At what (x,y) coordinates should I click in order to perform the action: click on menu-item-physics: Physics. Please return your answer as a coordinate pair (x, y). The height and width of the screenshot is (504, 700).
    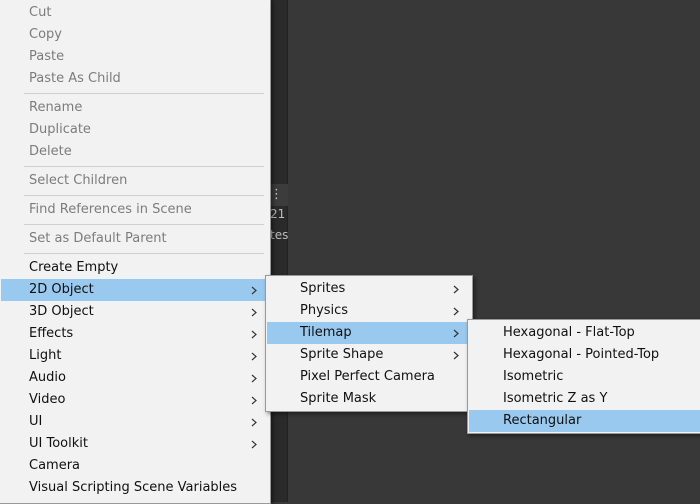
    Looking at the image, I should click on (369, 311).